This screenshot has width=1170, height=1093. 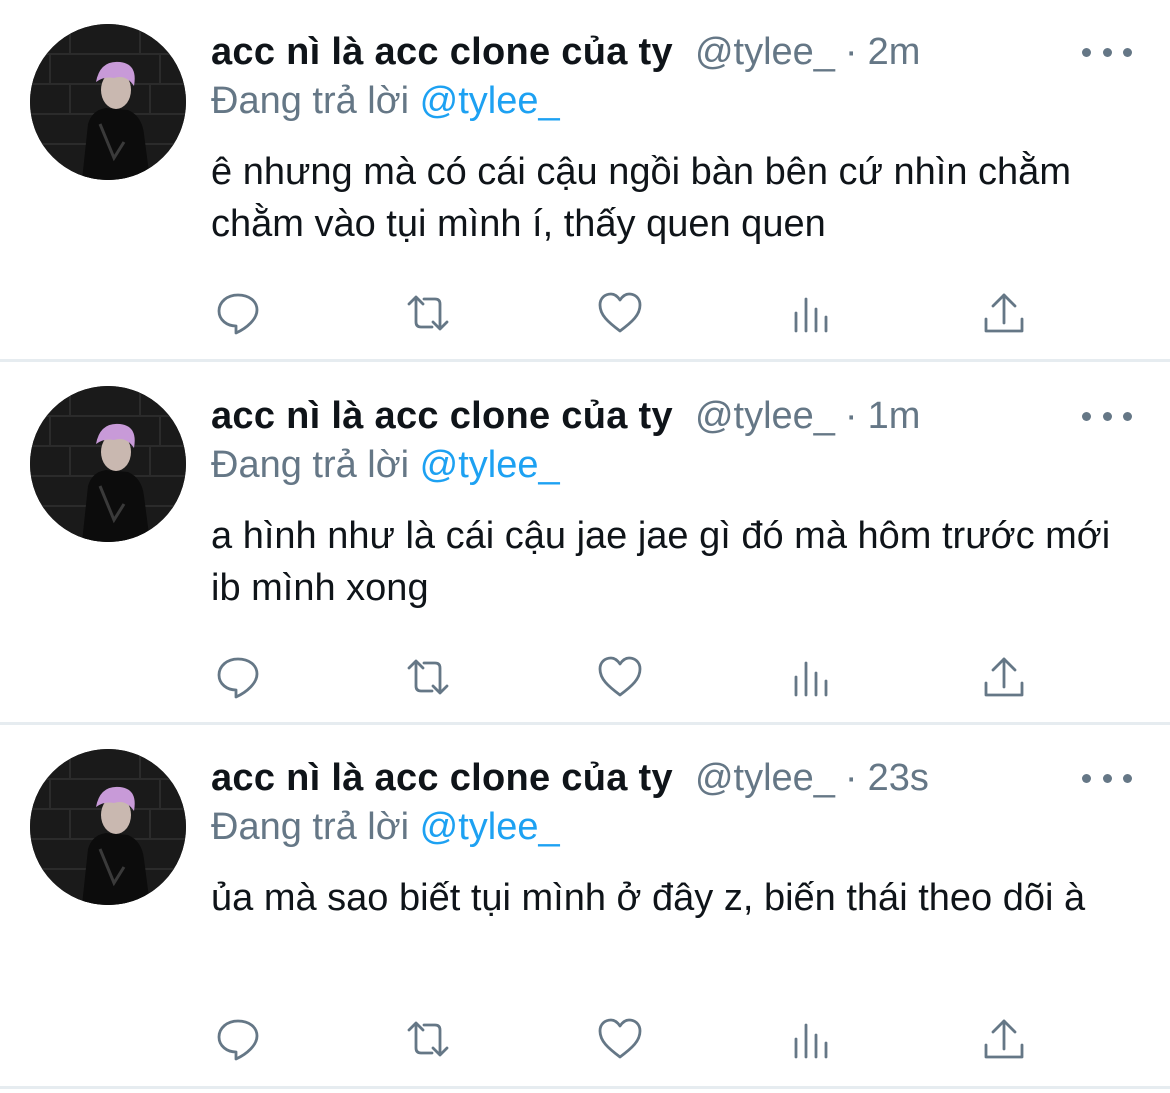 I want to click on tweet-header: acc nì là acc clone của ty @tylee_ · 1m, so click(x=565, y=416).